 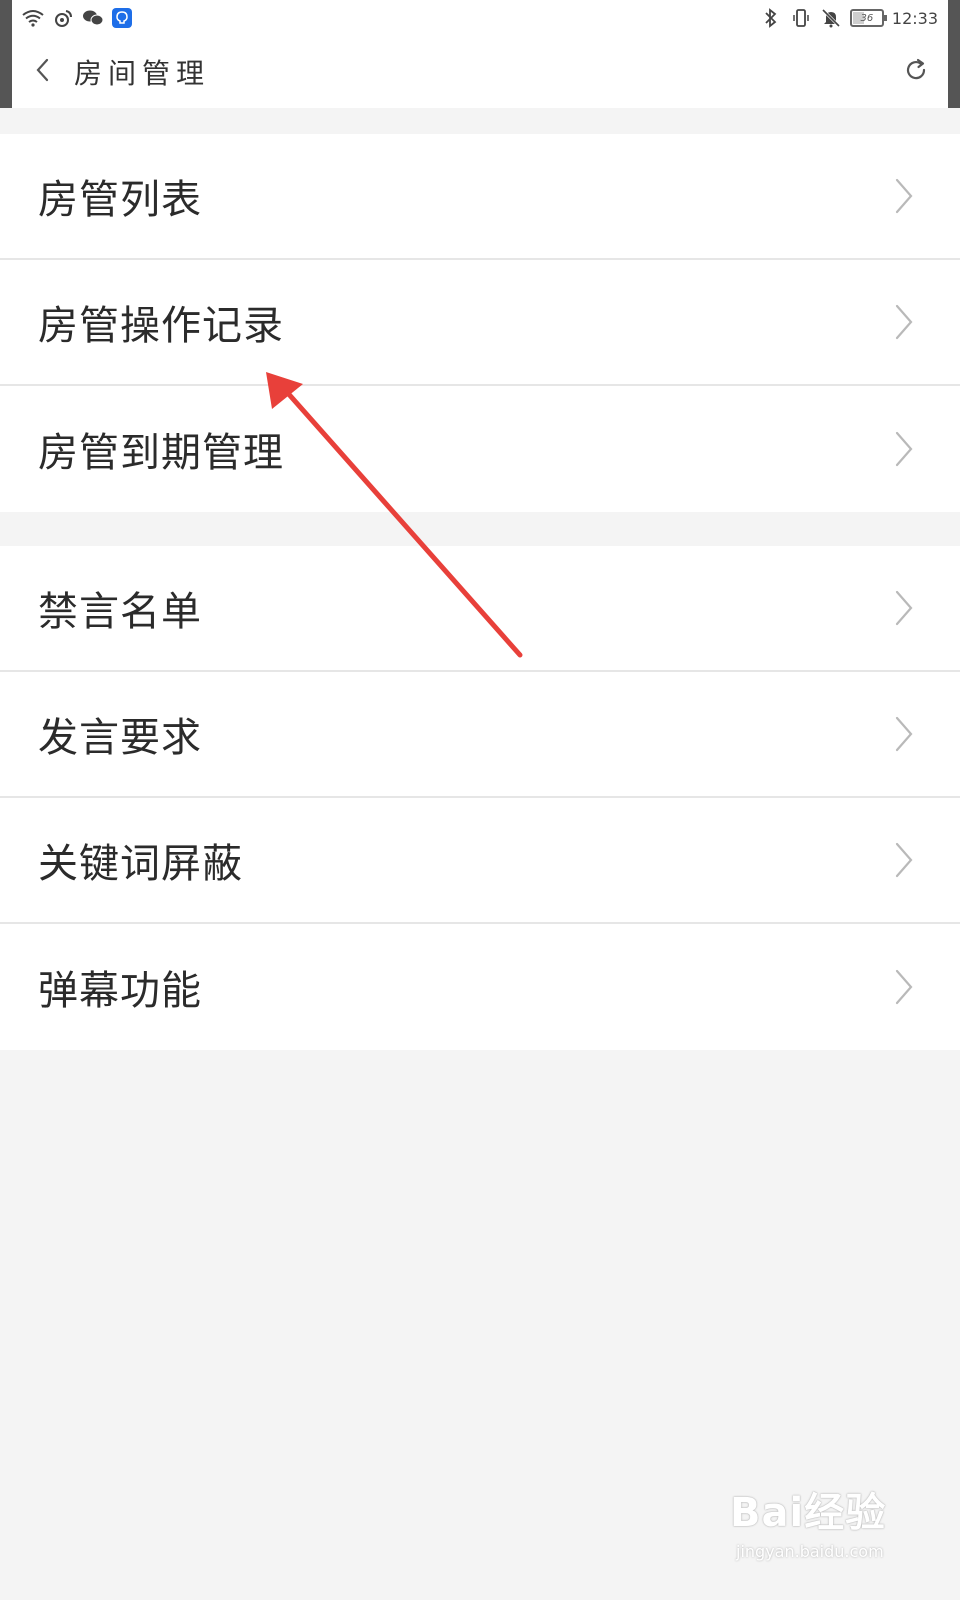 I want to click on title-bar: 房间管理, so click(x=480, y=72).